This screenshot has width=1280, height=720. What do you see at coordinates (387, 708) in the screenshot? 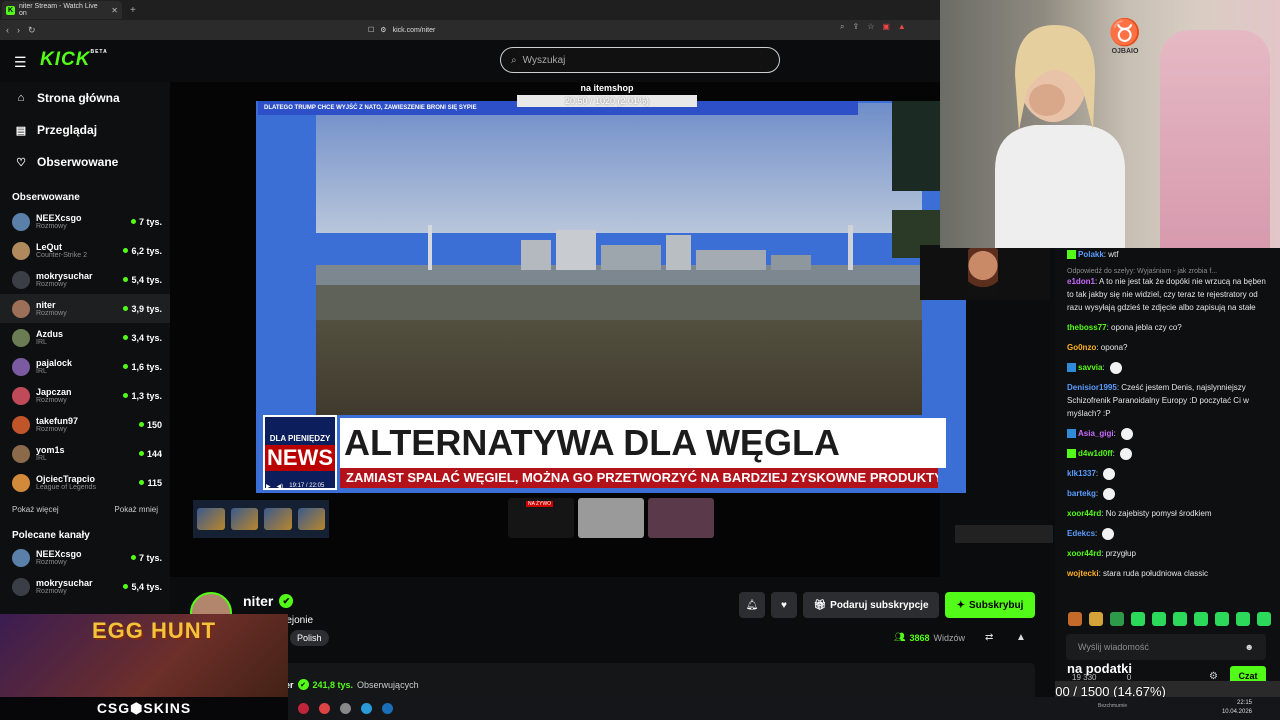
I see `steam-icon` at bounding box center [387, 708].